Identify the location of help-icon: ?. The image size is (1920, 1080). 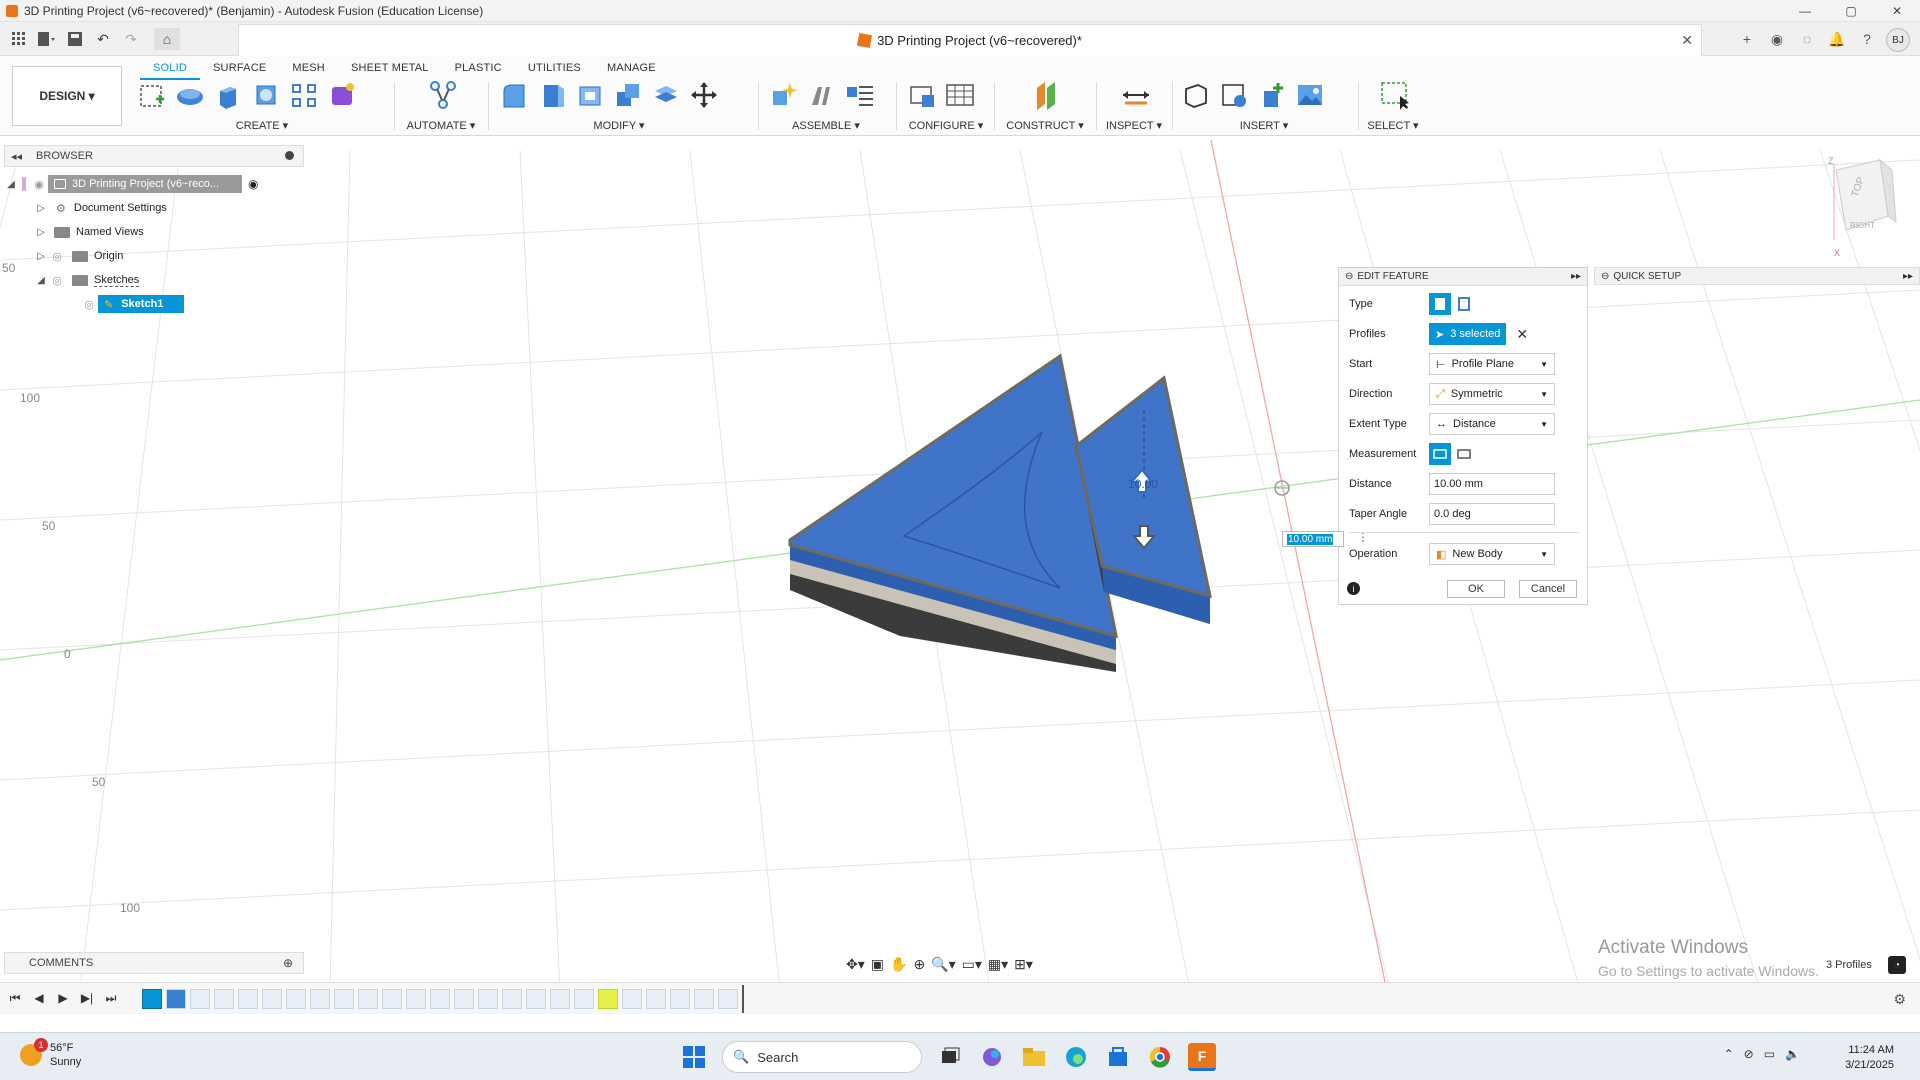
(1867, 39).